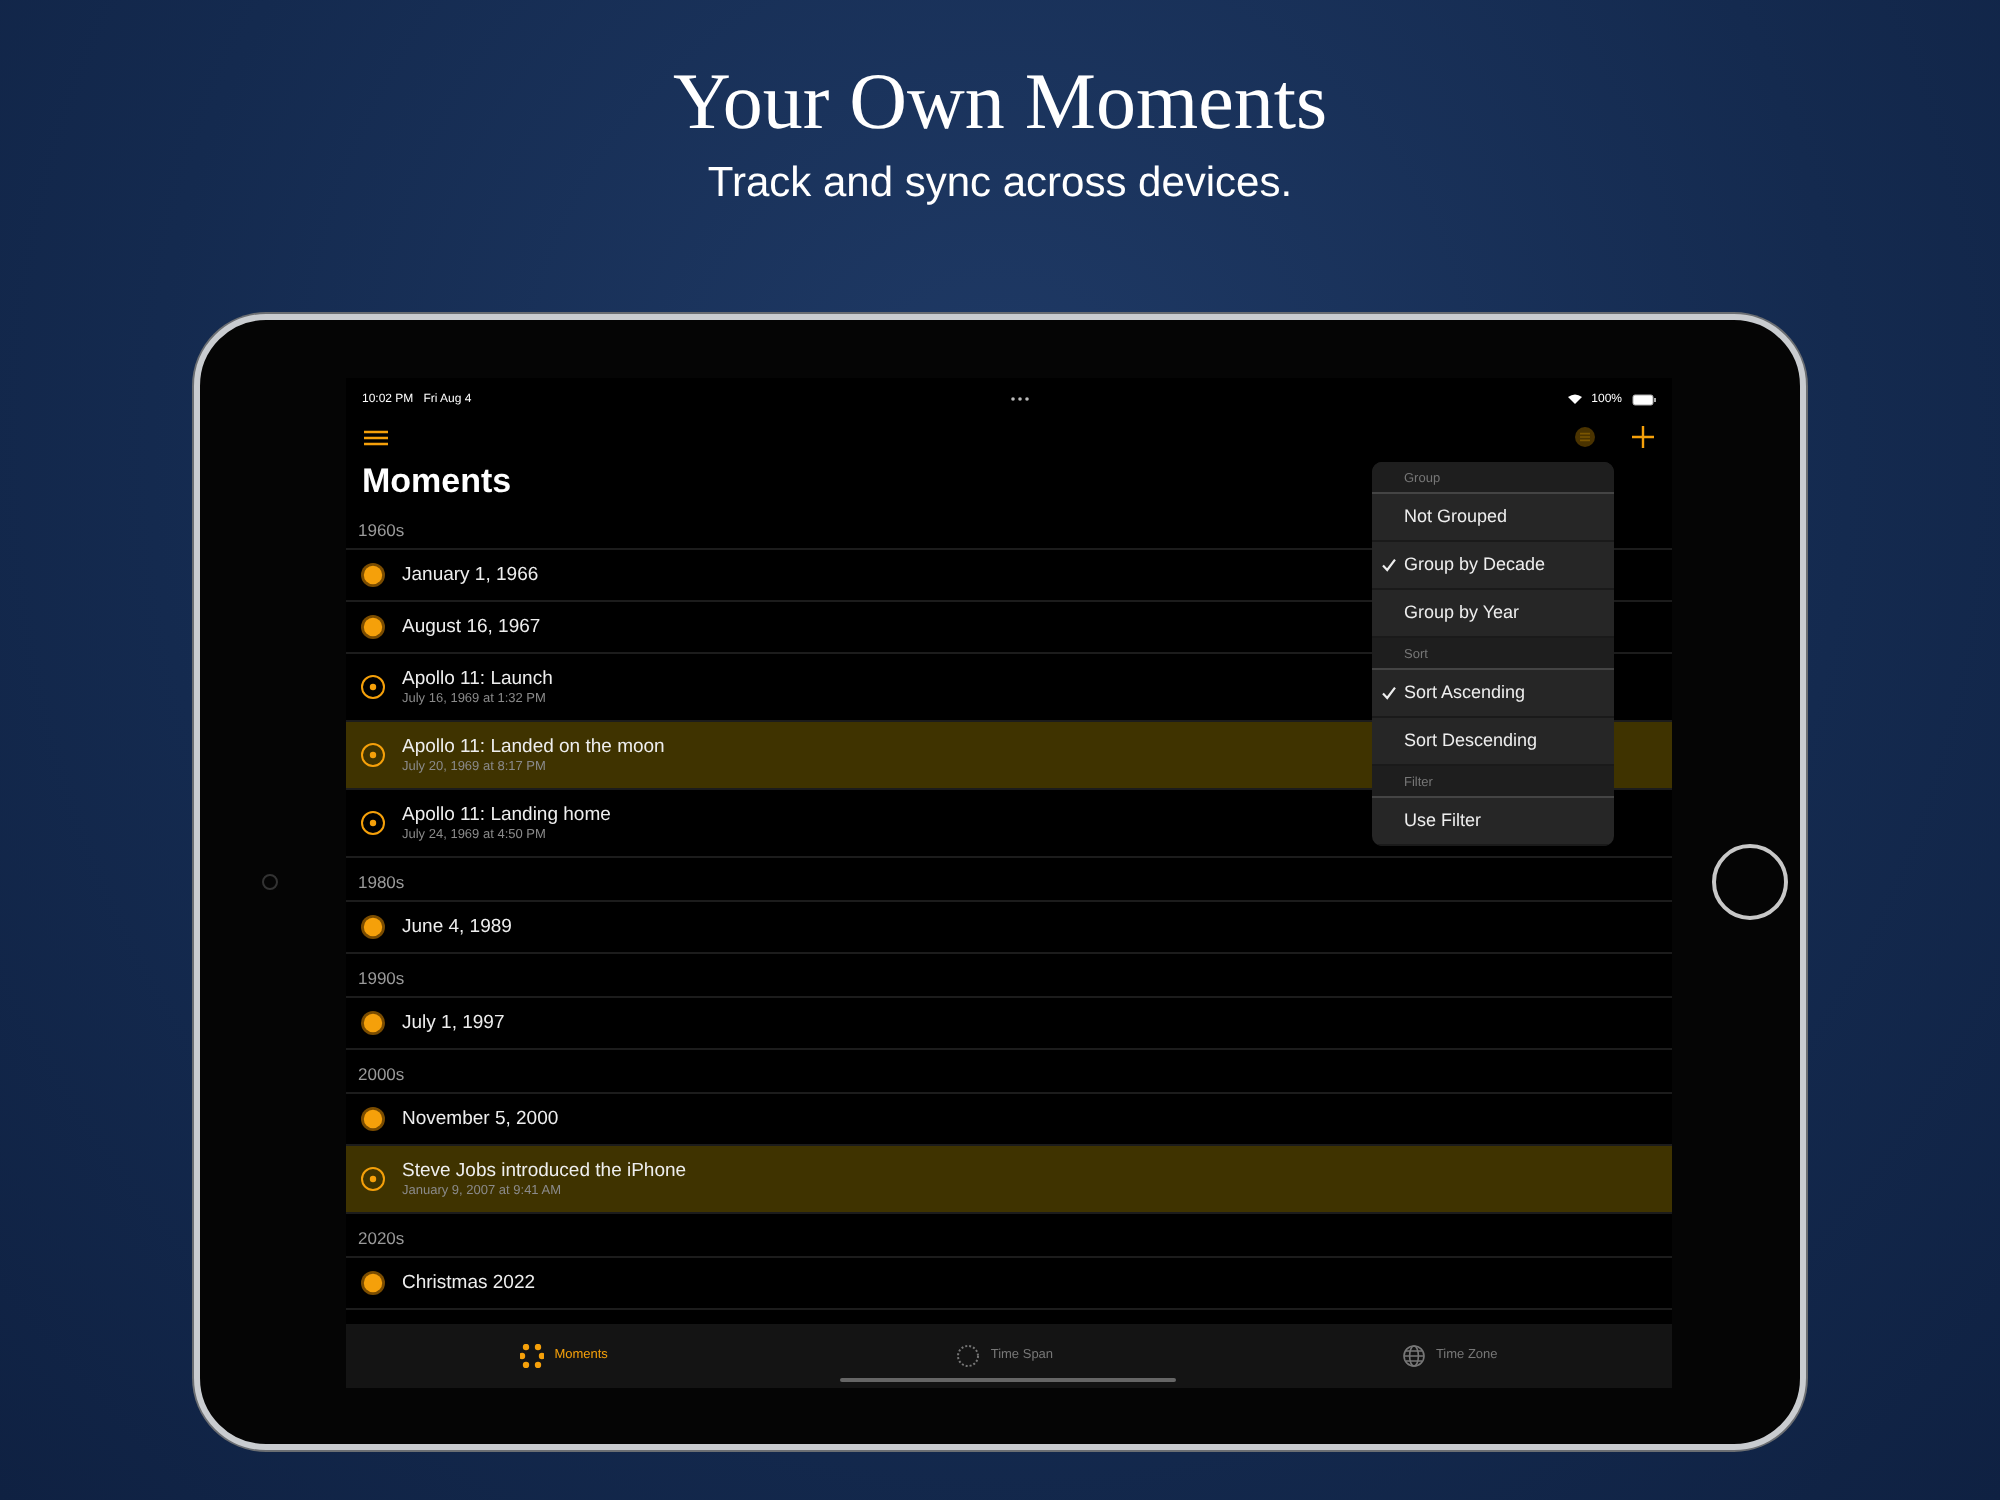  What do you see at coordinates (1574, 399) in the screenshot?
I see `wifi-icon` at bounding box center [1574, 399].